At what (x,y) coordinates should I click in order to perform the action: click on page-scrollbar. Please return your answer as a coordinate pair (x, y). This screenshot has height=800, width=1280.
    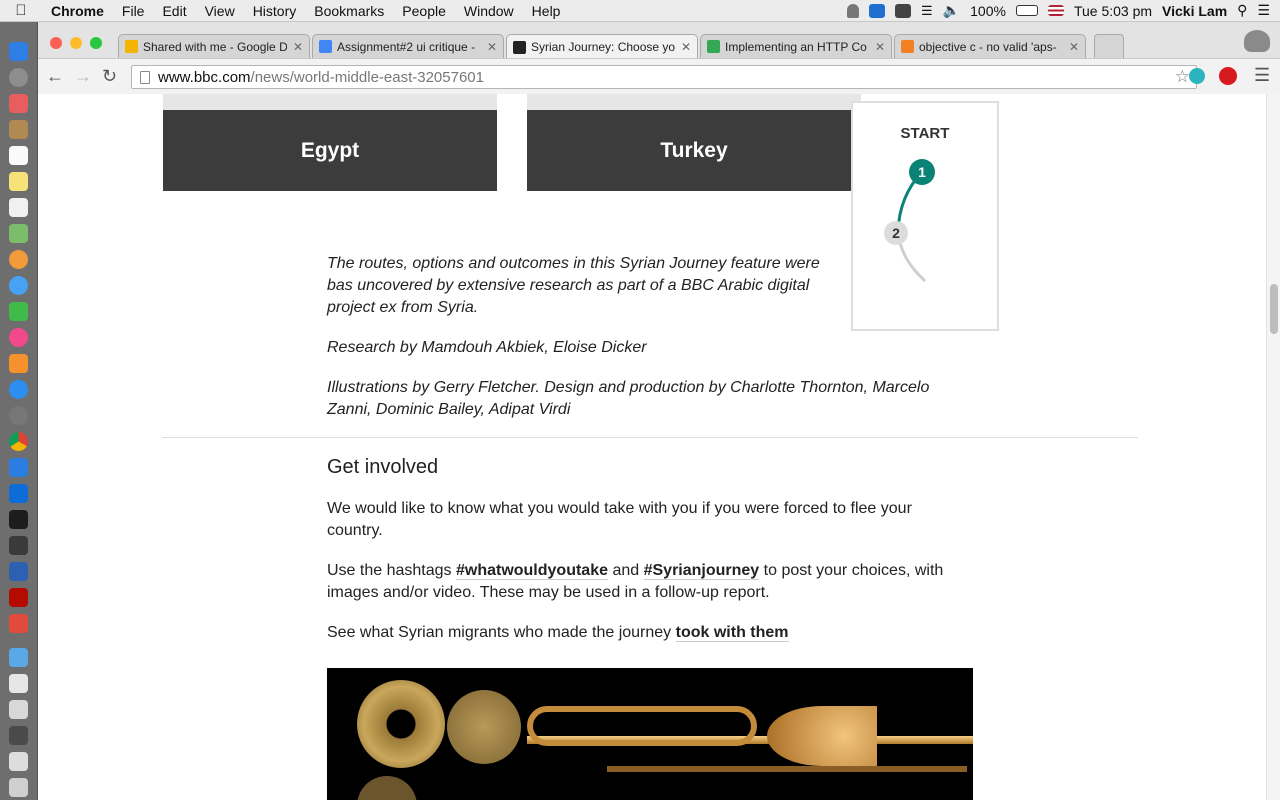
    Looking at the image, I should click on (1273, 447).